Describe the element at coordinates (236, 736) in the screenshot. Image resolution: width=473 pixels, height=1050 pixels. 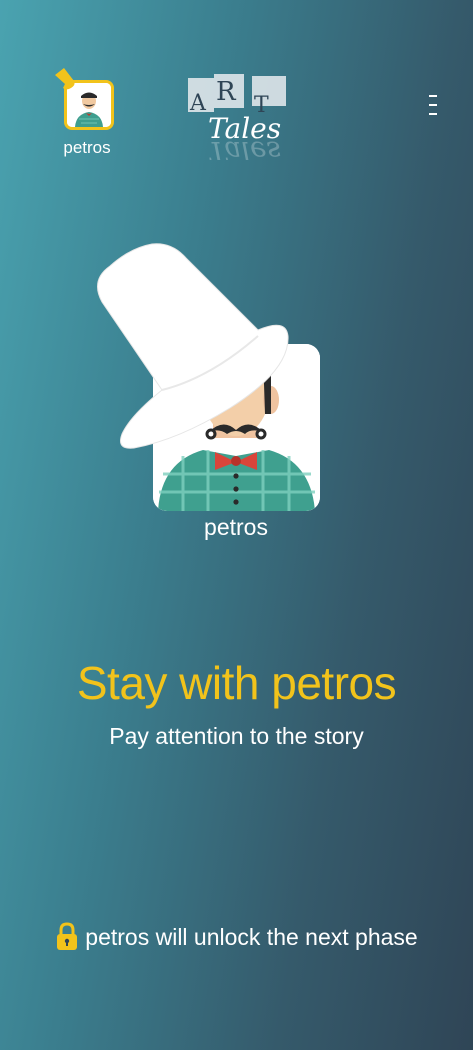
I see `page-subtitle: Pay attention to the story` at that location.